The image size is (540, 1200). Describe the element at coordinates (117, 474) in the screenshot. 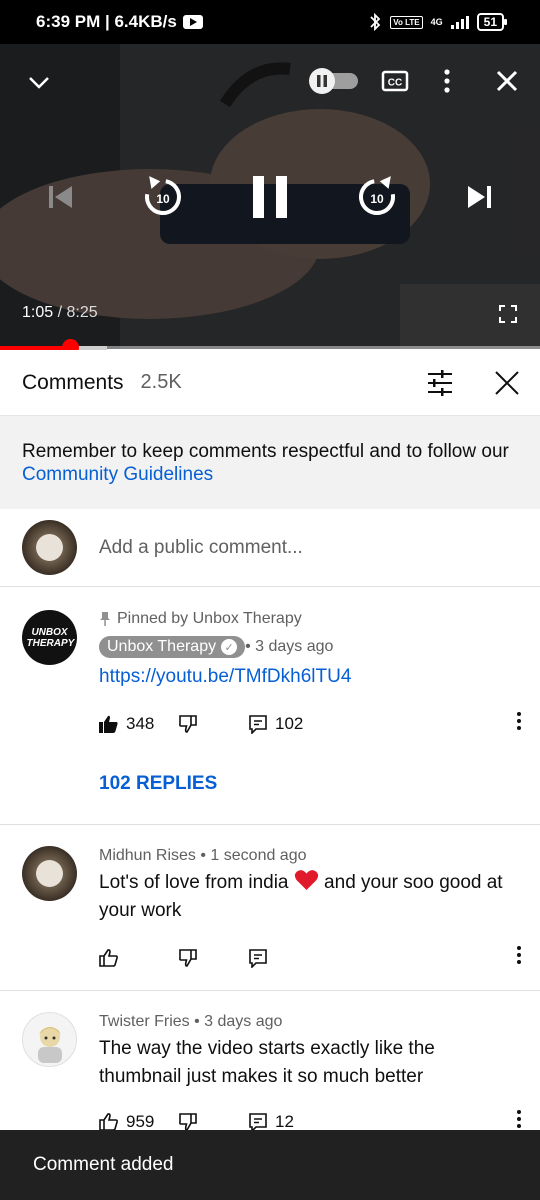

I see `community-guidelines-link: Community Guidelines` at that location.